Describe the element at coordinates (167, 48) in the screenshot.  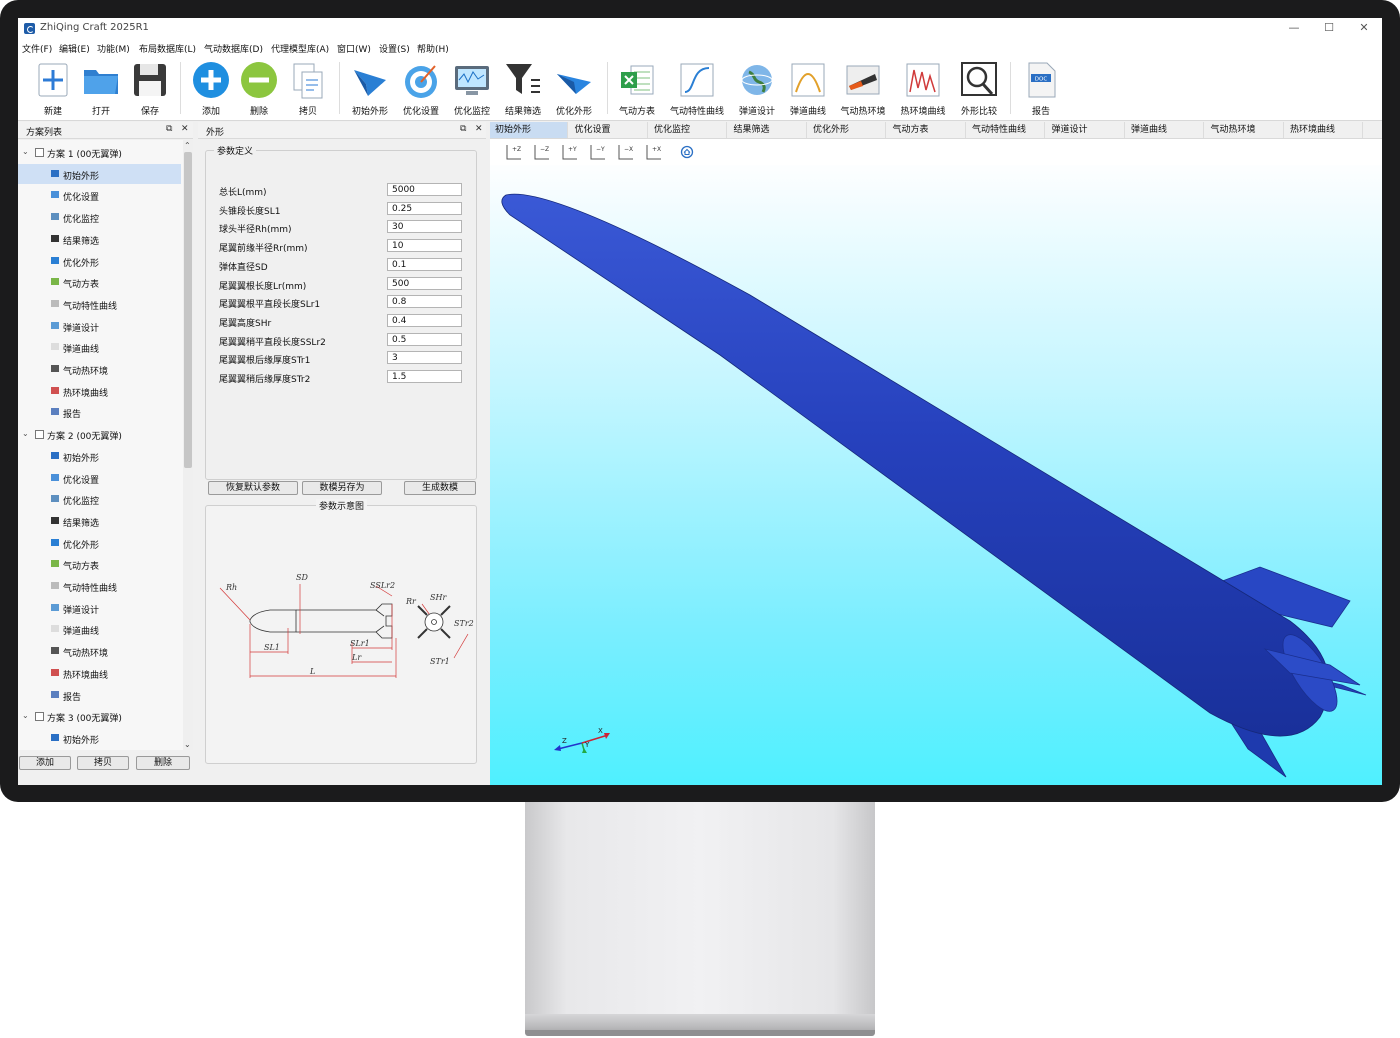
I see `menu-layout-db: 布局数据库(L)` at that location.